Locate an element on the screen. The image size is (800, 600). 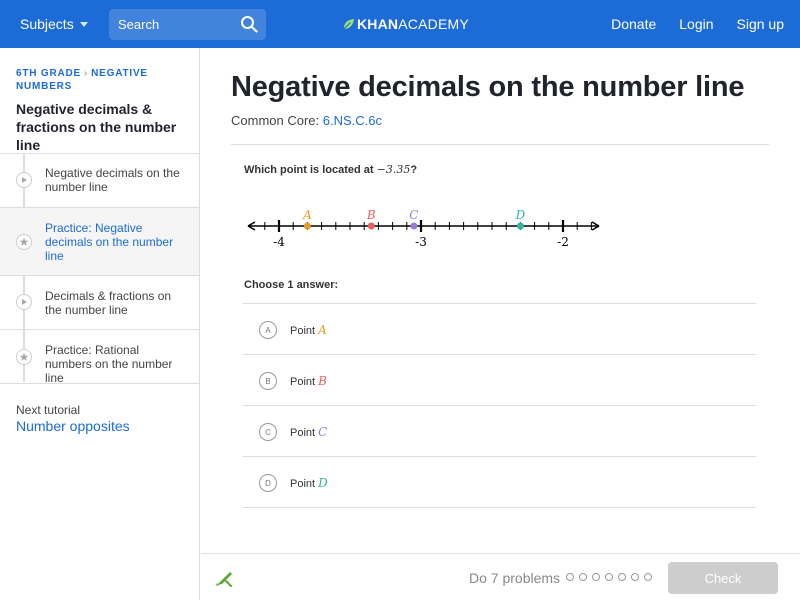
exercise-footer: Do 7 problems Check is located at coordinates (500, 576).